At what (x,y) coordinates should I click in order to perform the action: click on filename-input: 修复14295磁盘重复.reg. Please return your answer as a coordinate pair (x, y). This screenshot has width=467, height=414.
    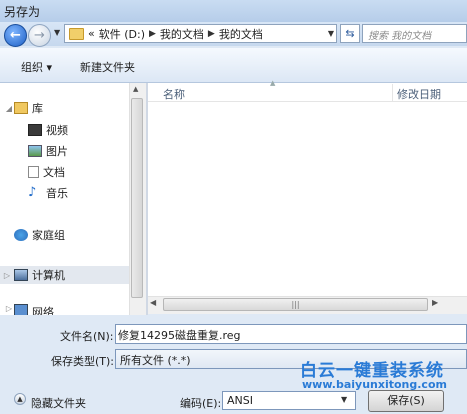
    Looking at the image, I should click on (291, 334).